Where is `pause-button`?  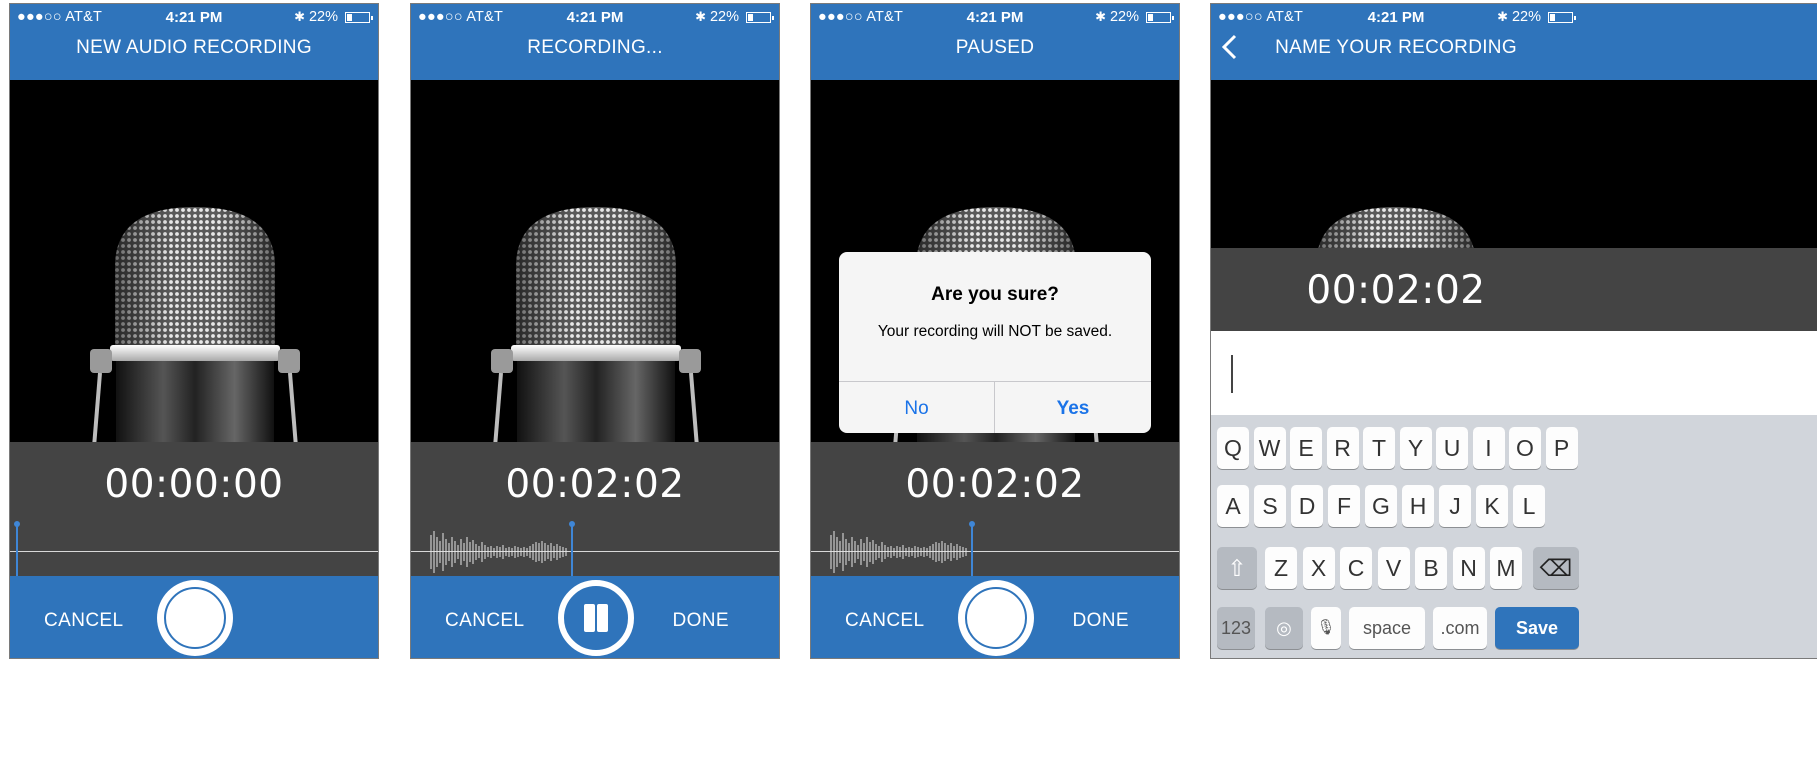 pause-button is located at coordinates (596, 618).